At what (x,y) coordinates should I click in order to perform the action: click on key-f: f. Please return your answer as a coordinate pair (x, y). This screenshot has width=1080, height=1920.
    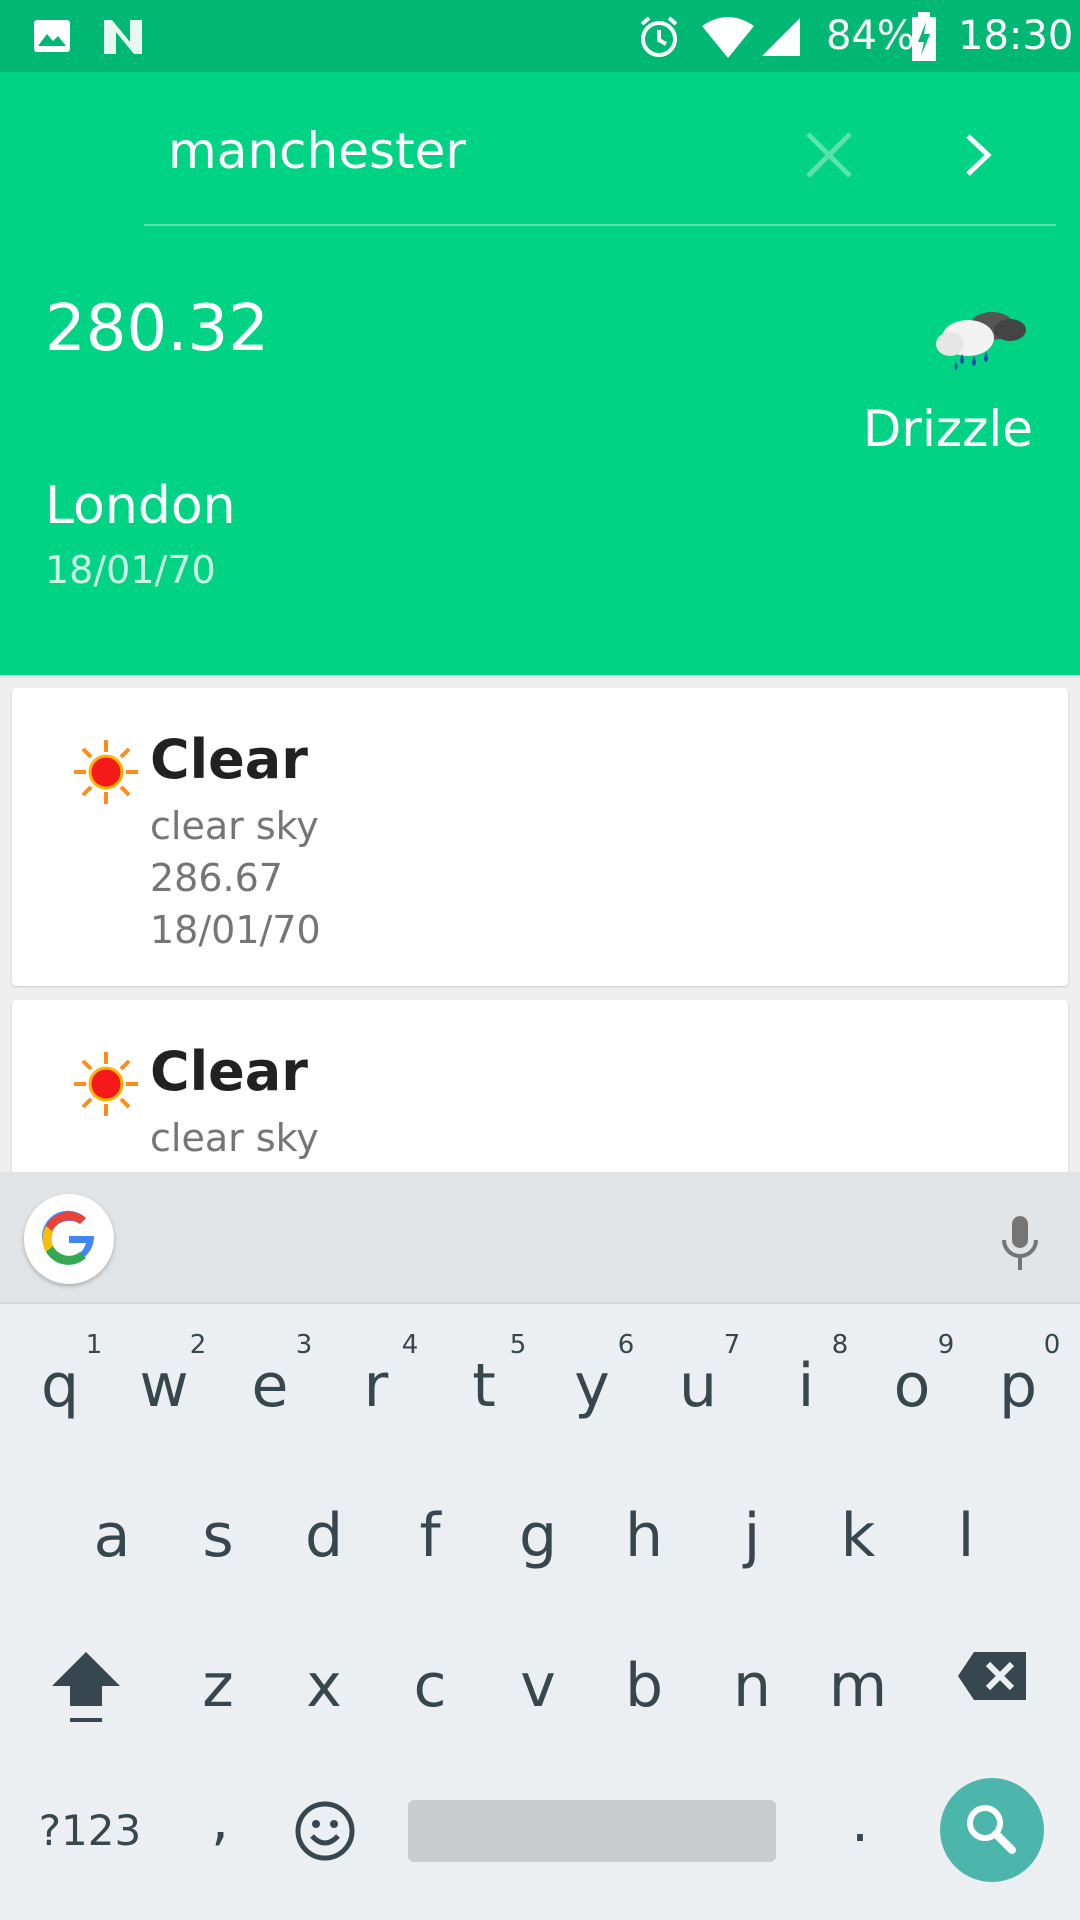
    Looking at the image, I should click on (430, 1536).